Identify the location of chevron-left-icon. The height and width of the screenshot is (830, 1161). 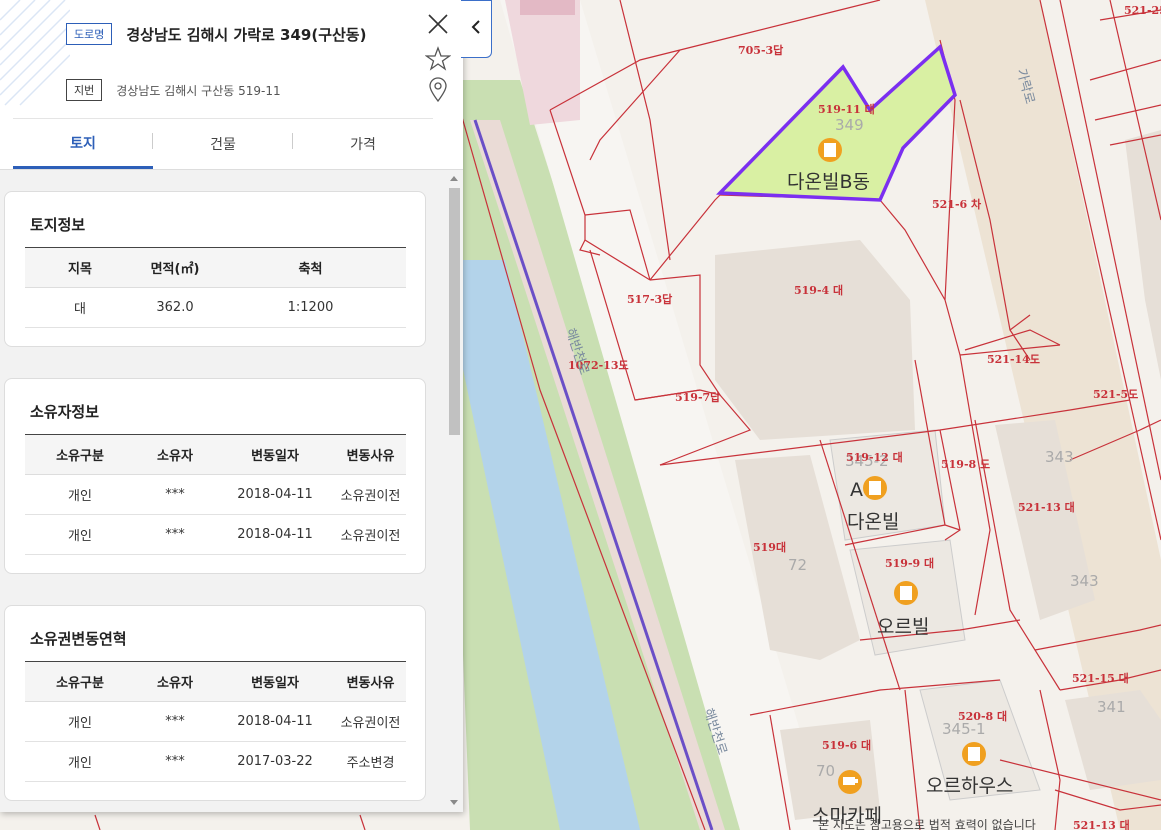
(476, 29).